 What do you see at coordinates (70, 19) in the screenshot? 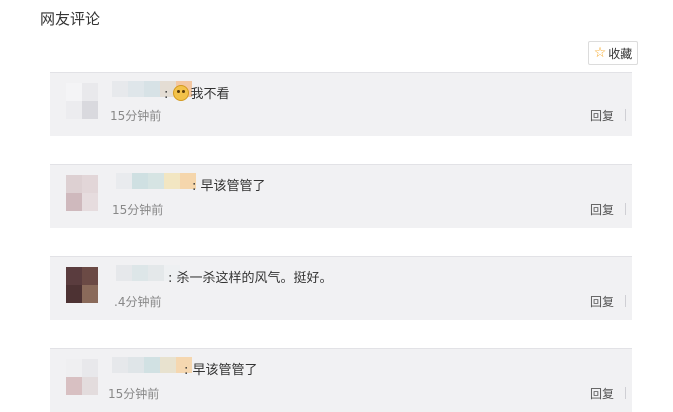
I see `page-title: 网友评论` at bounding box center [70, 19].